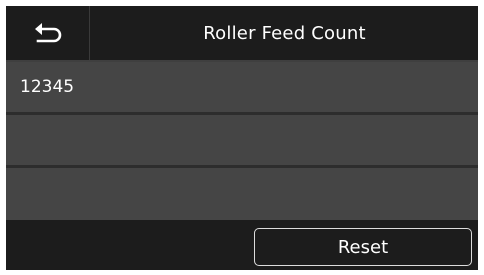  What do you see at coordinates (363, 247) in the screenshot?
I see `reset-button: Reset` at bounding box center [363, 247].